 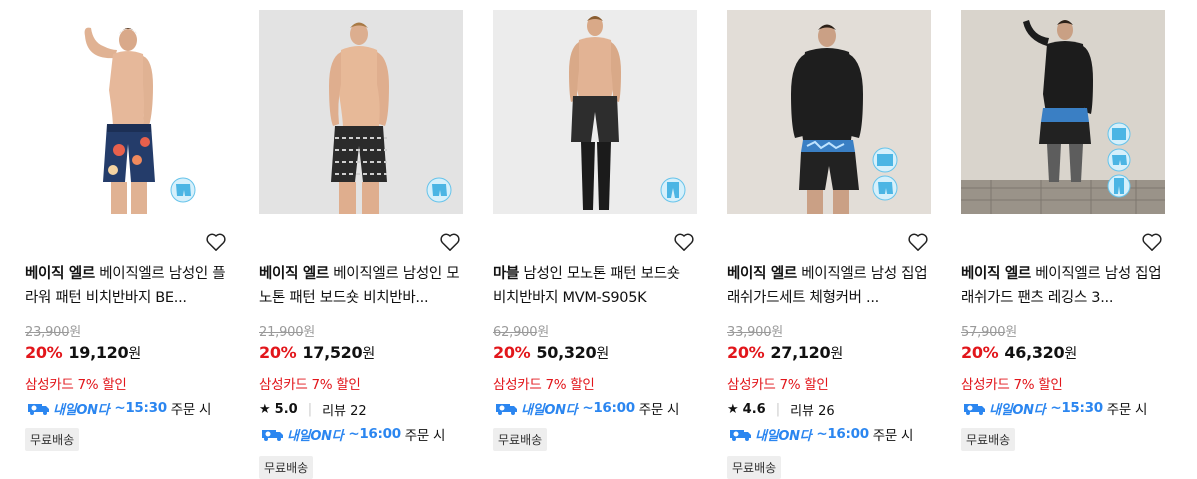 I want to click on brand-name: 마블, so click(x=506, y=274).